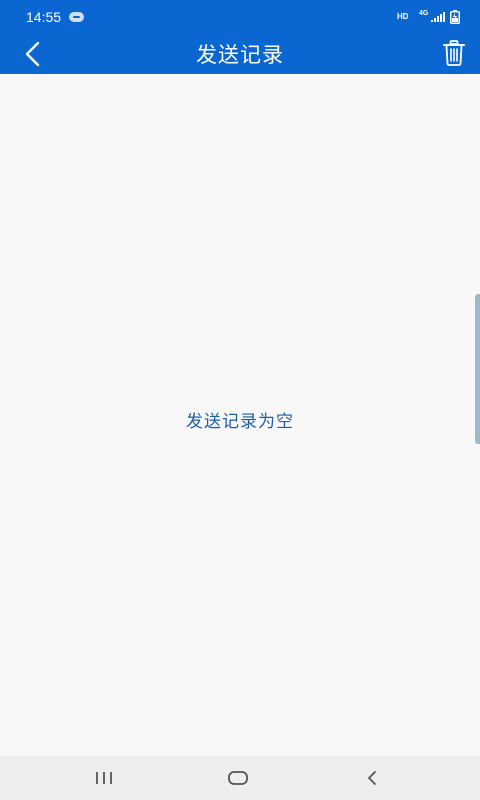  Describe the element at coordinates (240, 17) in the screenshot. I see `status-bar: 14:55 HD 4G` at that location.